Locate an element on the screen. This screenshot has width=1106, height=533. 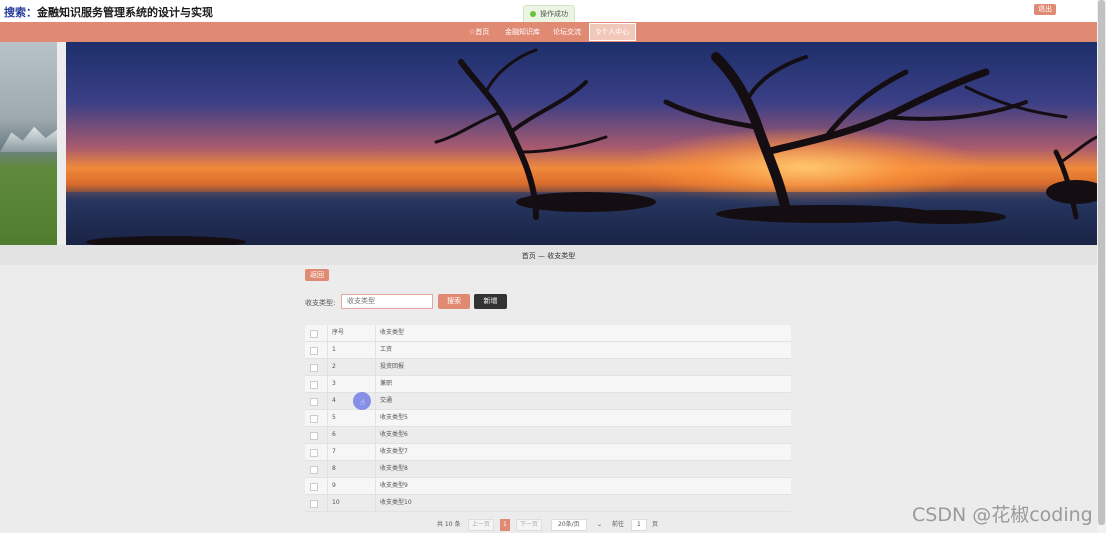
banner-prev-slide is located at coordinates (28, 143).